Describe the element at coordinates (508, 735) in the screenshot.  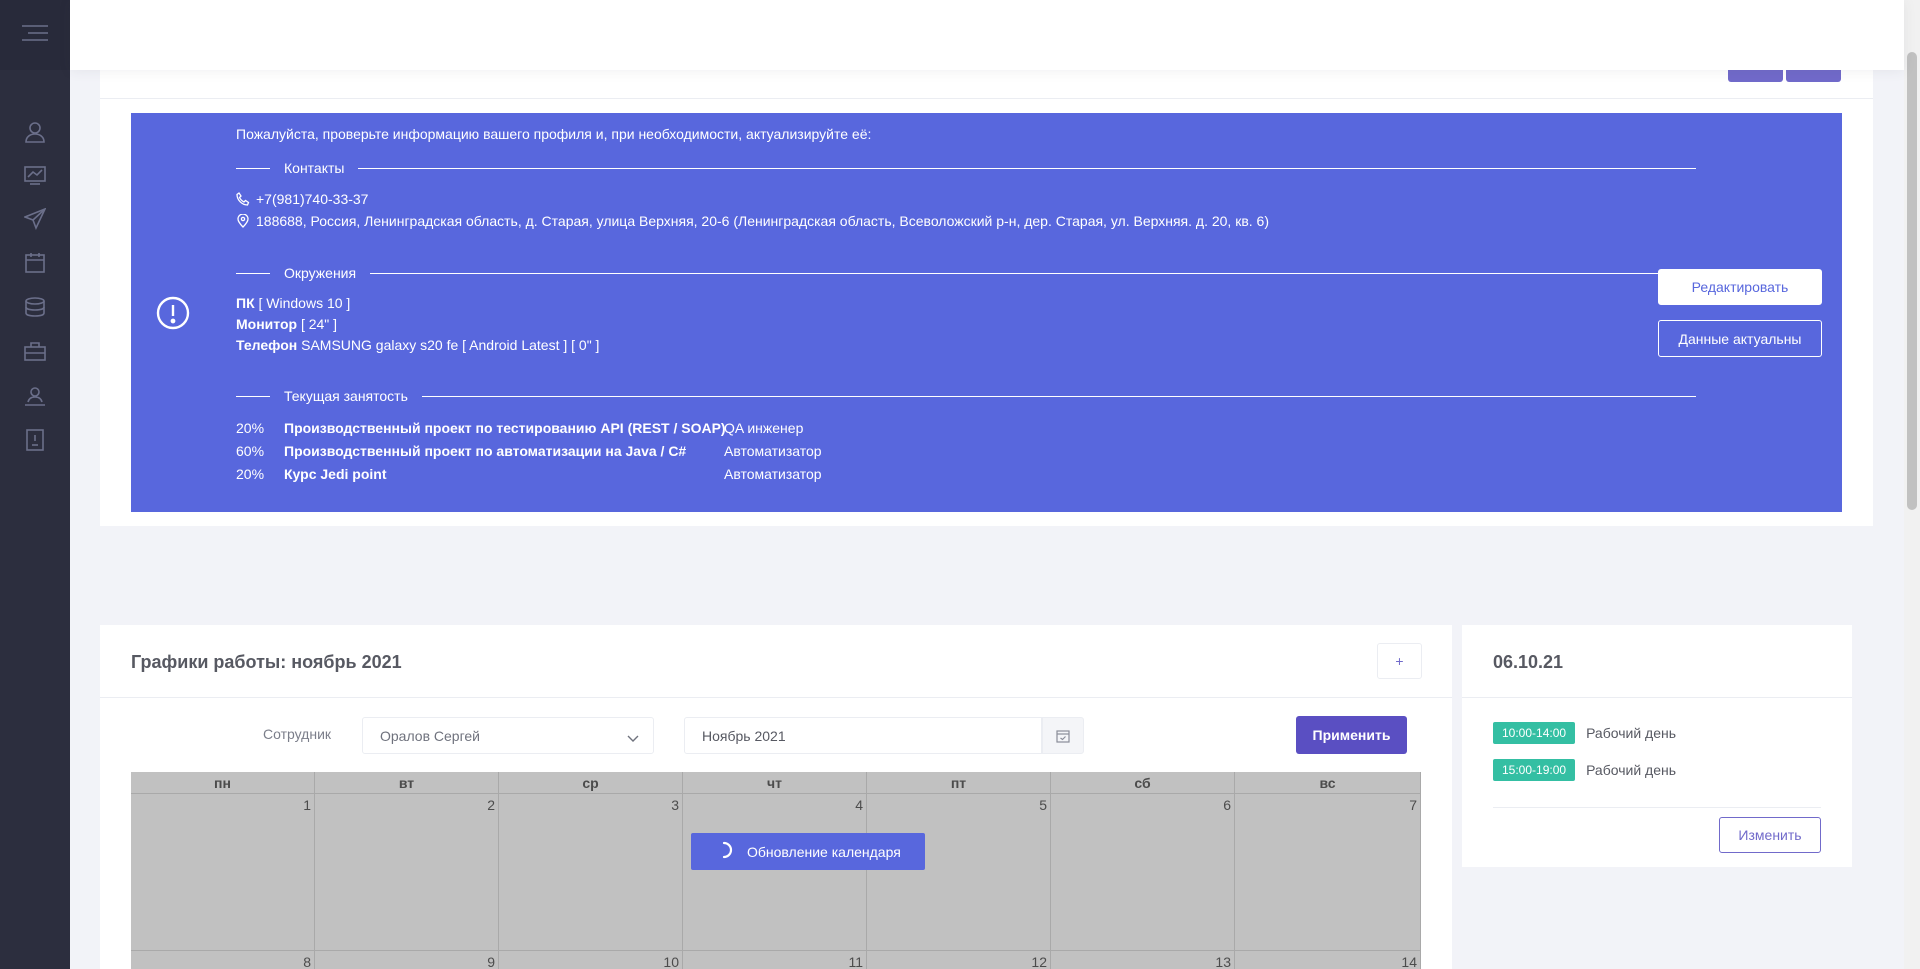
I see `employee-select: Оралов Сергей` at that location.